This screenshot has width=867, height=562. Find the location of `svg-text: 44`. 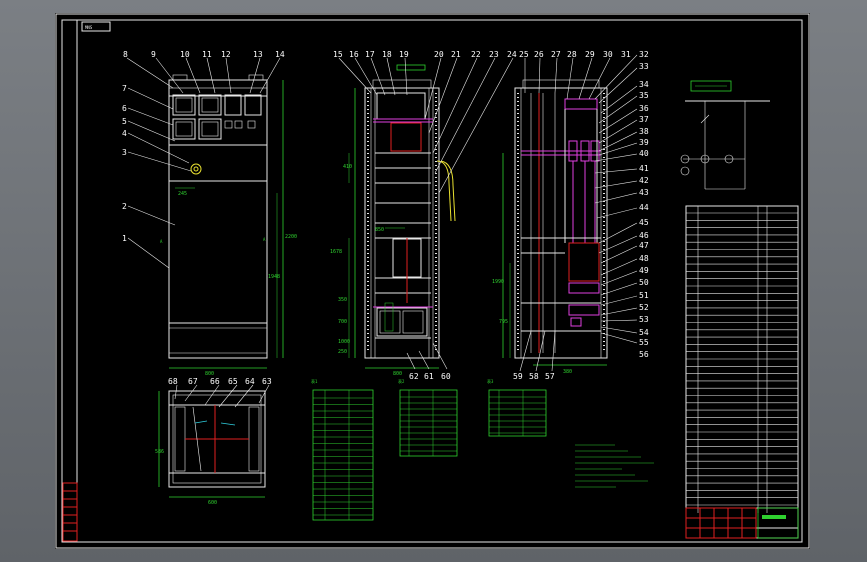

svg-text: 44 is located at coordinates (644, 207).